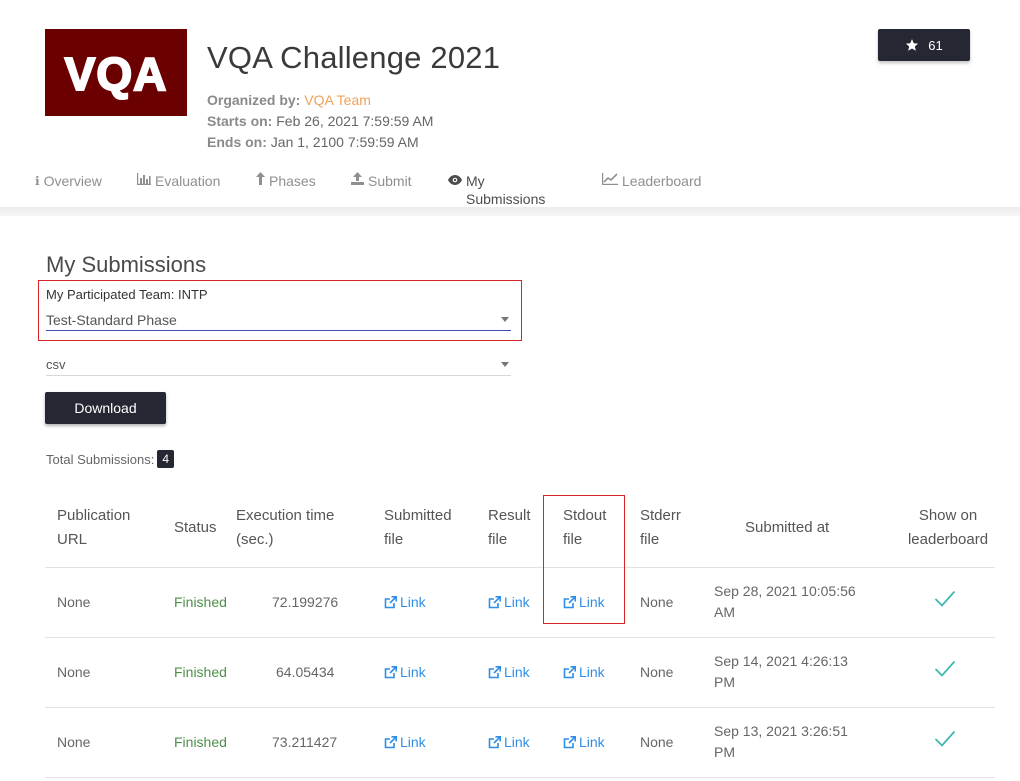 This screenshot has height=781, width=1020. What do you see at coordinates (455, 181) in the screenshot?
I see `eye-icon` at bounding box center [455, 181].